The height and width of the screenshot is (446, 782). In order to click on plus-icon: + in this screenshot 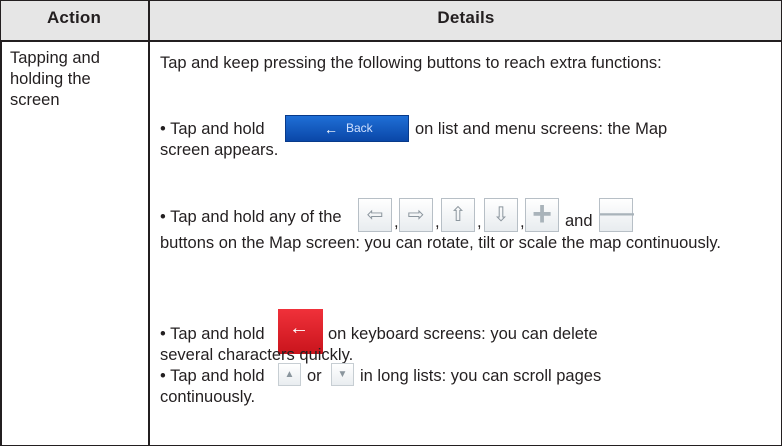, I will do `click(542, 214)`.